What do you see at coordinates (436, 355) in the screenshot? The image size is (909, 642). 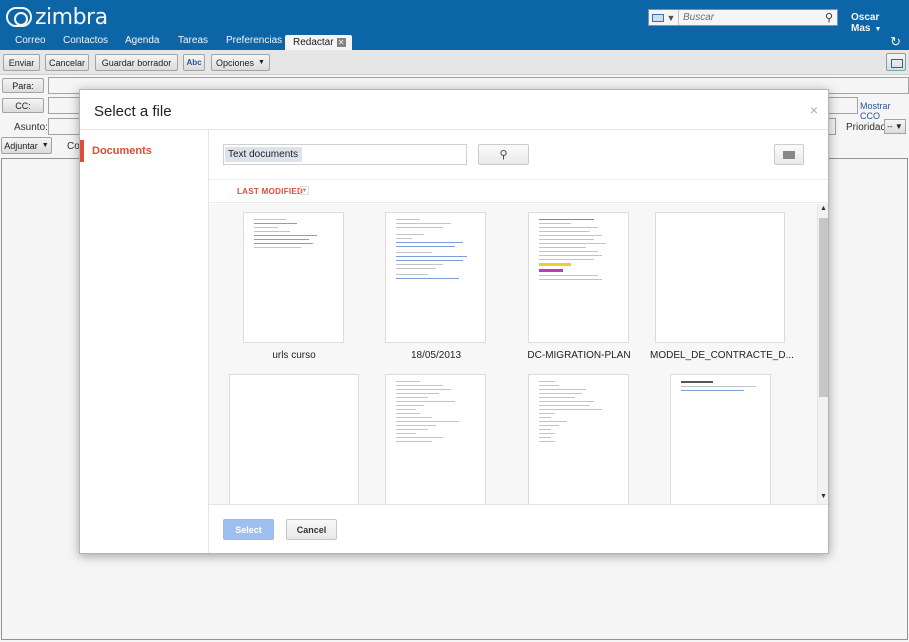 I see `file-name: 18/05/2013` at bounding box center [436, 355].